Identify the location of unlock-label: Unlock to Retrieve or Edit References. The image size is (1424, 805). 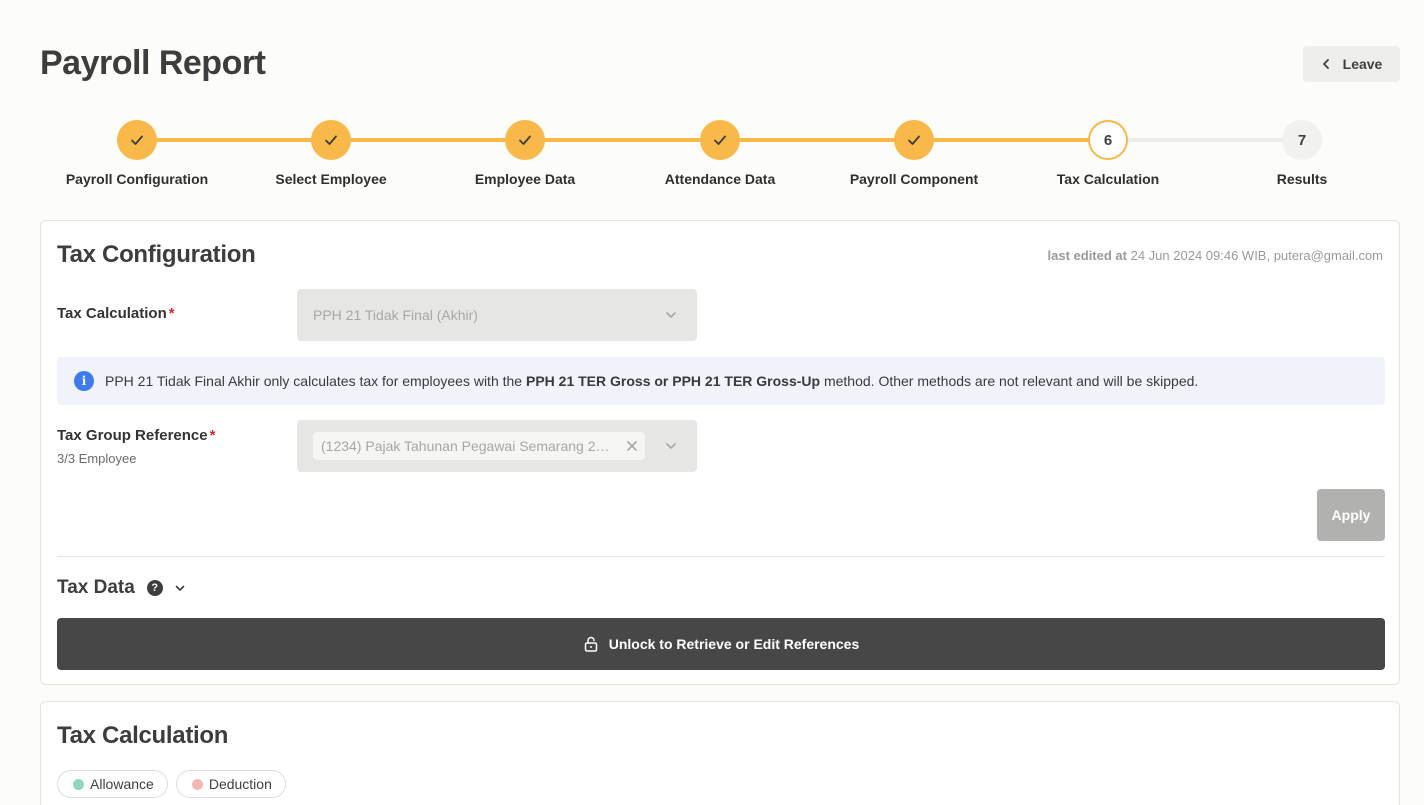
(734, 644).